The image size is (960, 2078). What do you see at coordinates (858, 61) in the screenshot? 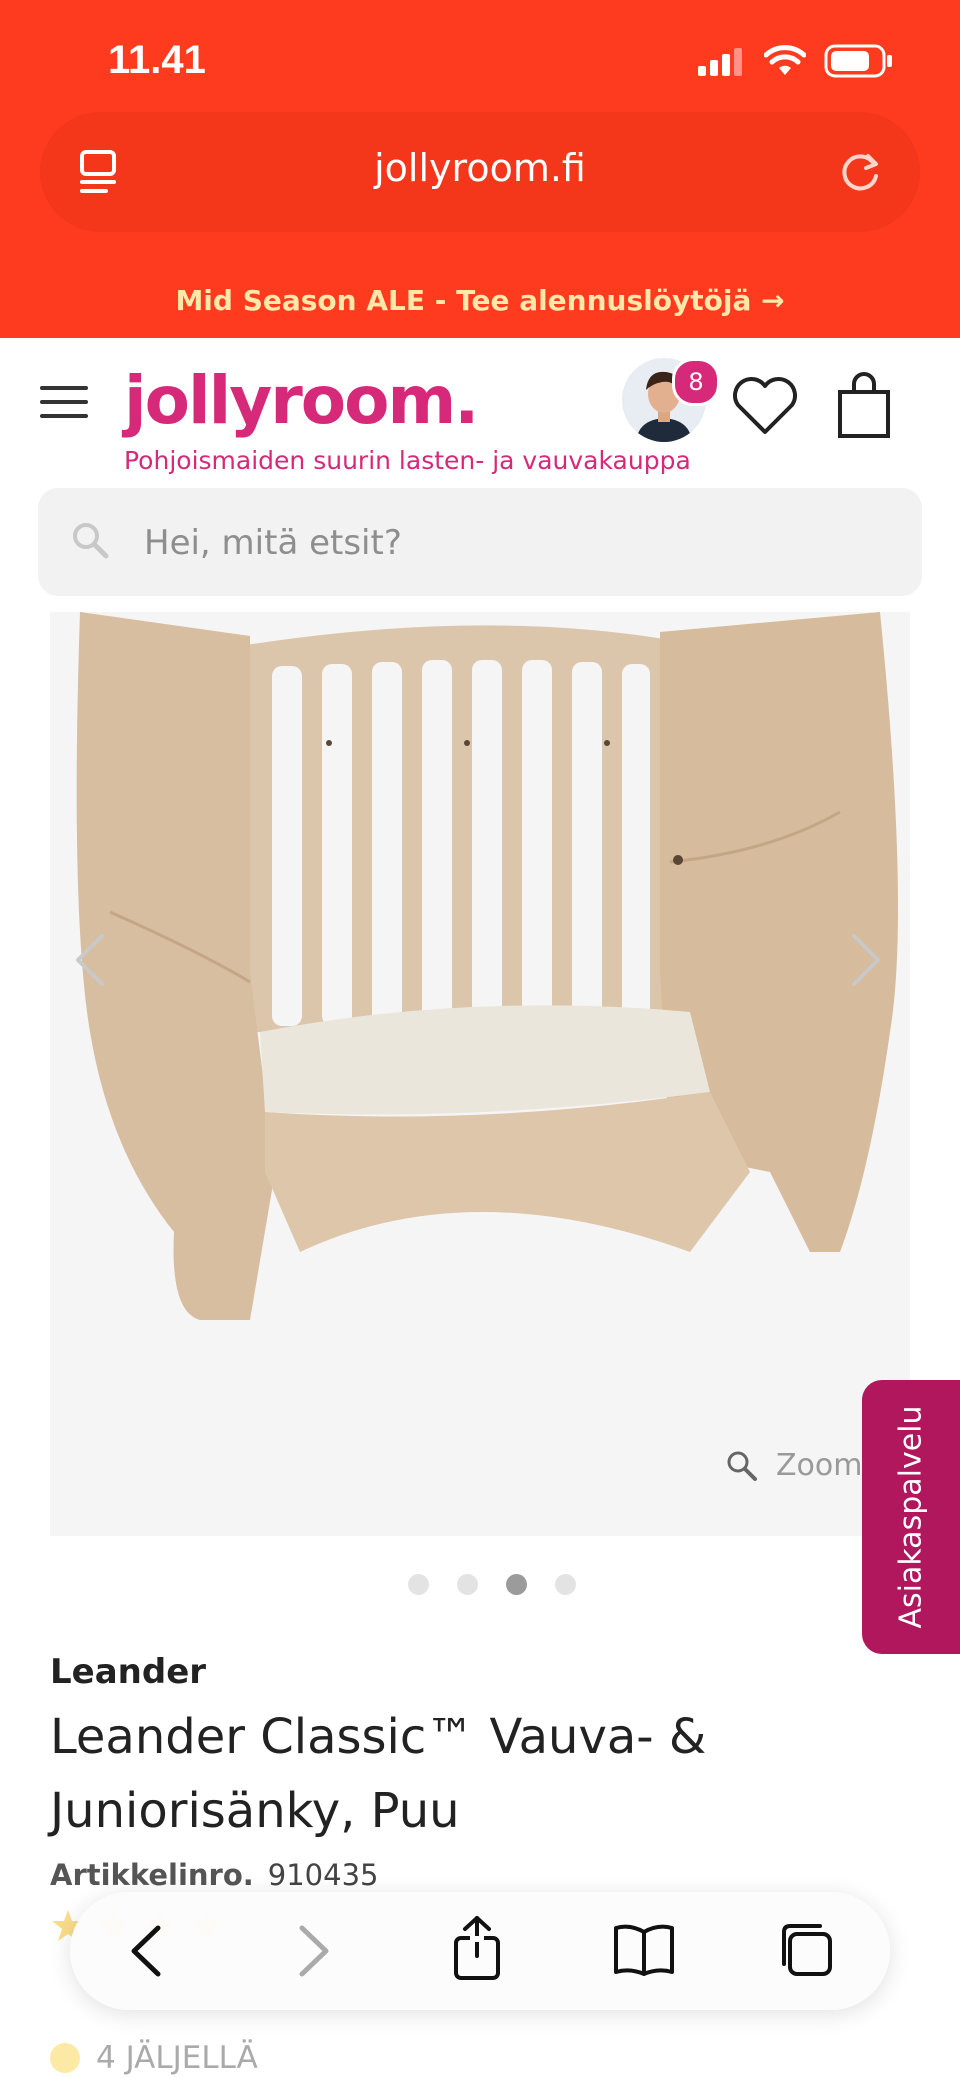
I see `battery-icon` at bounding box center [858, 61].